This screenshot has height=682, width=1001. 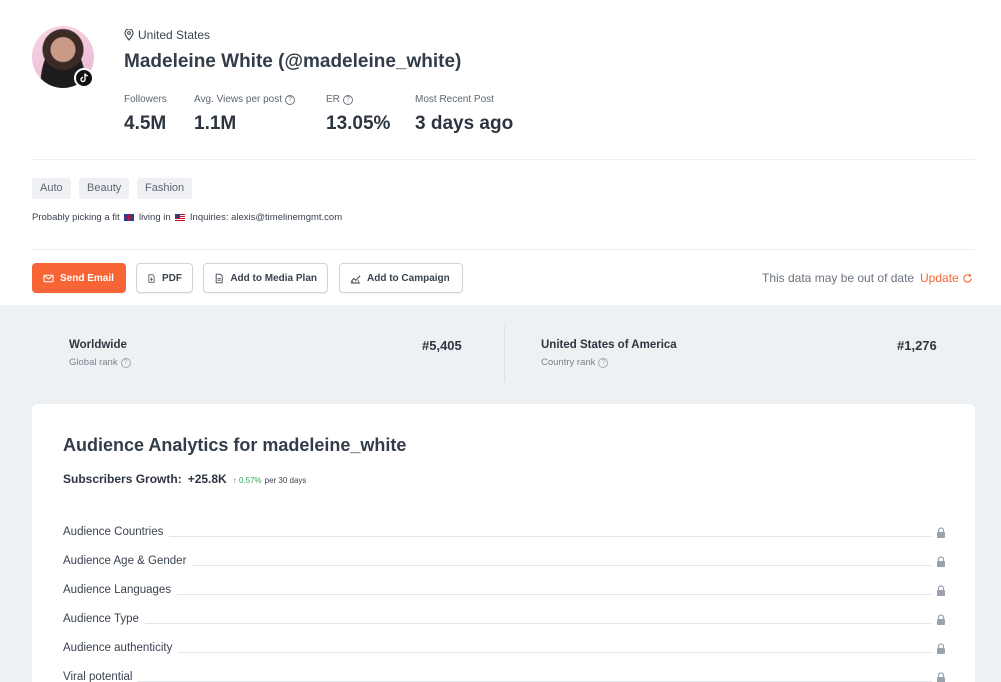 What do you see at coordinates (293, 61) in the screenshot?
I see `profile-name: Madeleine White (@madeleine_white)` at bounding box center [293, 61].